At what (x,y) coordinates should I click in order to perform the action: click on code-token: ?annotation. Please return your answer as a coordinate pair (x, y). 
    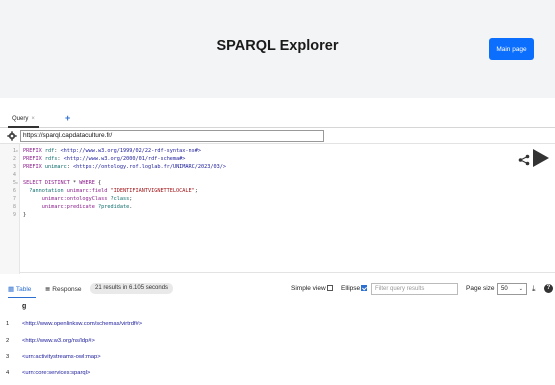
    Looking at the image, I should click on (48, 191).